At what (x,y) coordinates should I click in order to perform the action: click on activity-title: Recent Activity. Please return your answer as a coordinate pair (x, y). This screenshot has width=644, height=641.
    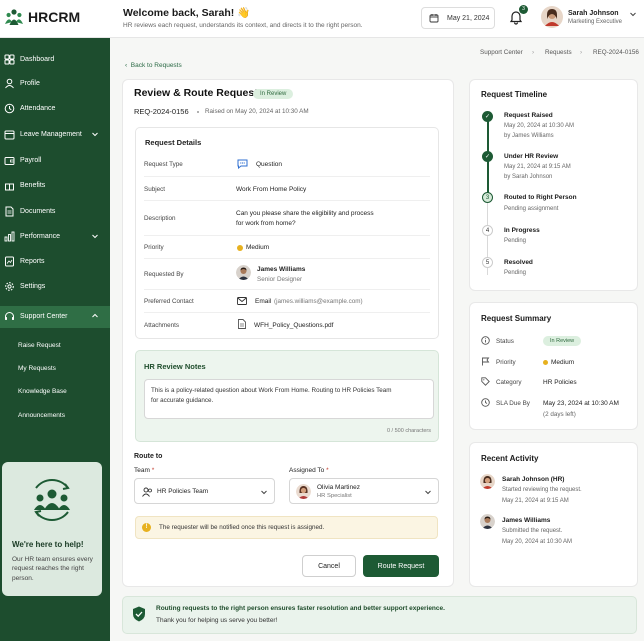
    Looking at the image, I should click on (510, 458).